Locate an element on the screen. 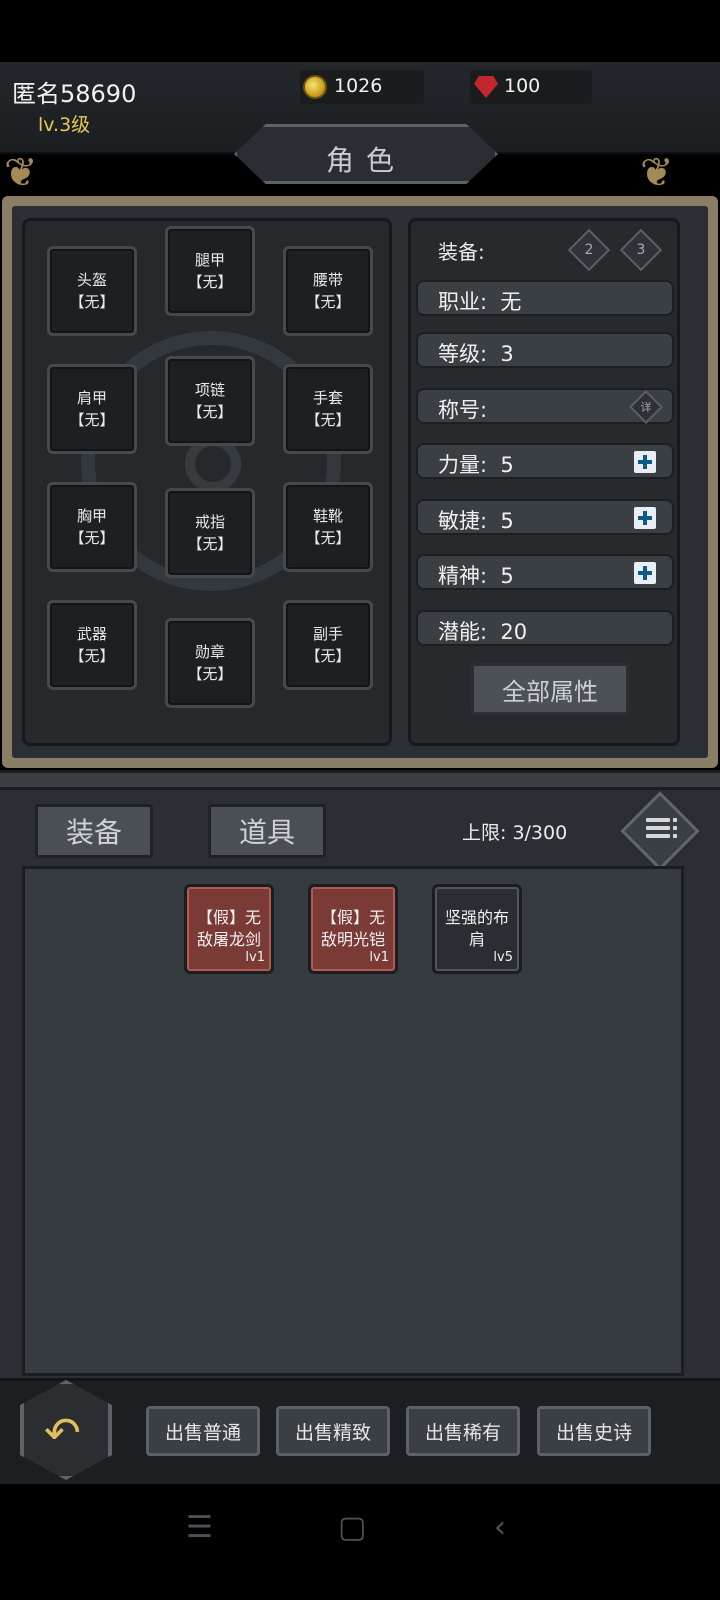  inventory-item: 【假】无敌明光铠 lv1 is located at coordinates (353, 929).